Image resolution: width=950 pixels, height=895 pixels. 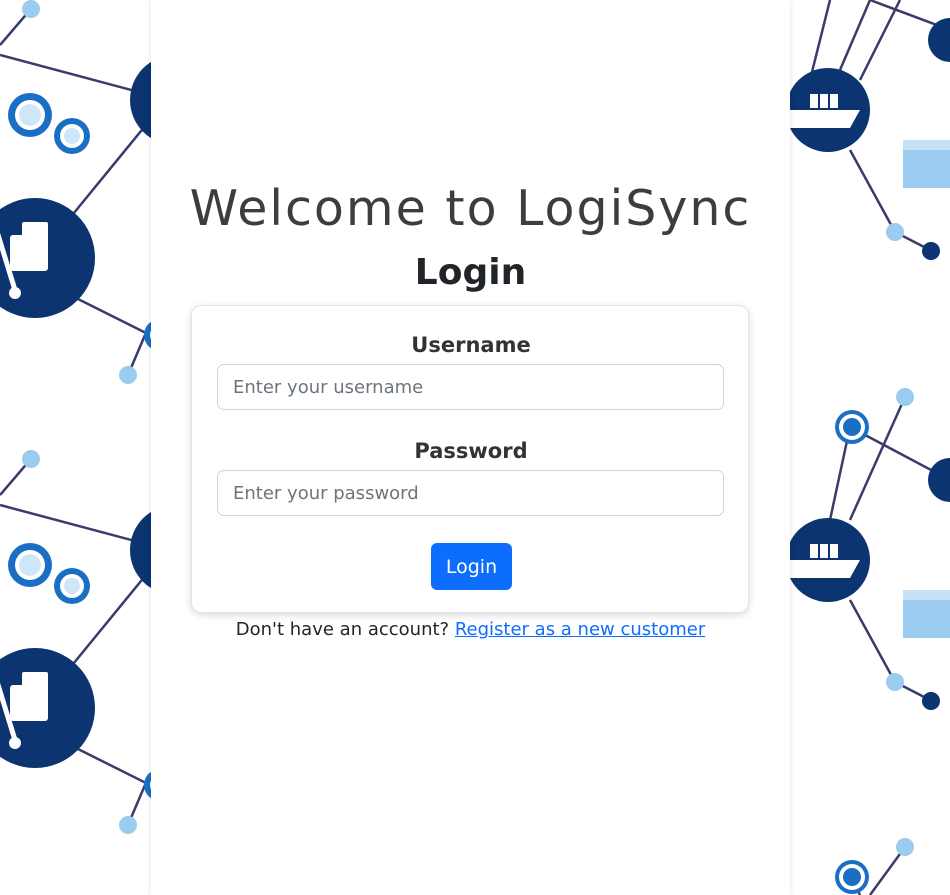 I want to click on register-prompt-text: Don't have an account?, so click(x=342, y=629).